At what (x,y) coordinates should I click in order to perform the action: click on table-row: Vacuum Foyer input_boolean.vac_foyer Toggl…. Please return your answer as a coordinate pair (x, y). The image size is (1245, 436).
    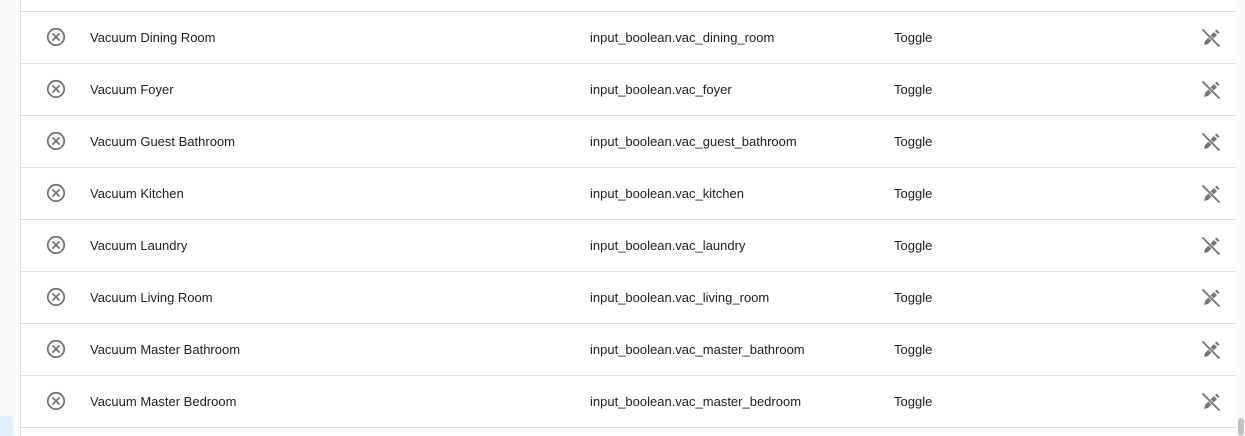
    Looking at the image, I should click on (629, 90).